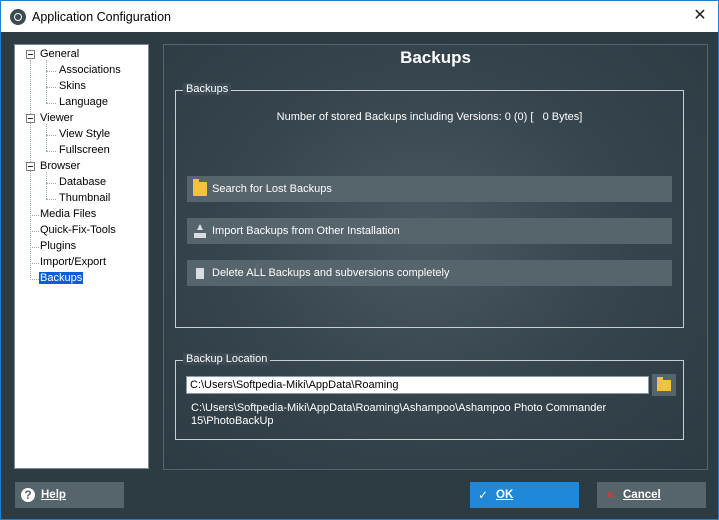 The height and width of the screenshot is (520, 719). What do you see at coordinates (69, 495) in the screenshot?
I see `help-button: ? Help` at bounding box center [69, 495].